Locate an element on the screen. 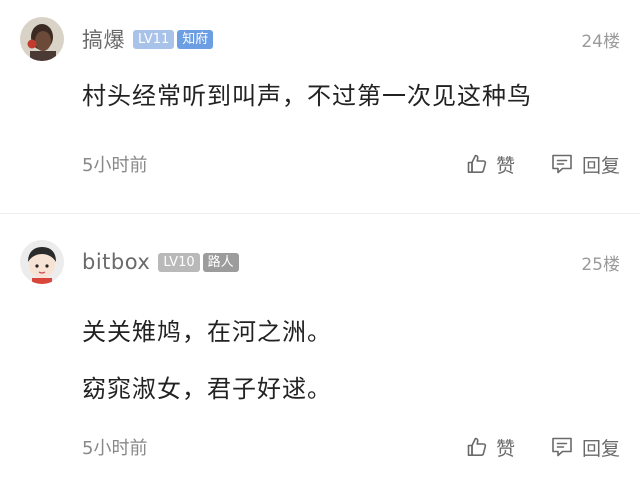 The width and height of the screenshot is (640, 481). username: 搞爆 is located at coordinates (103, 39).